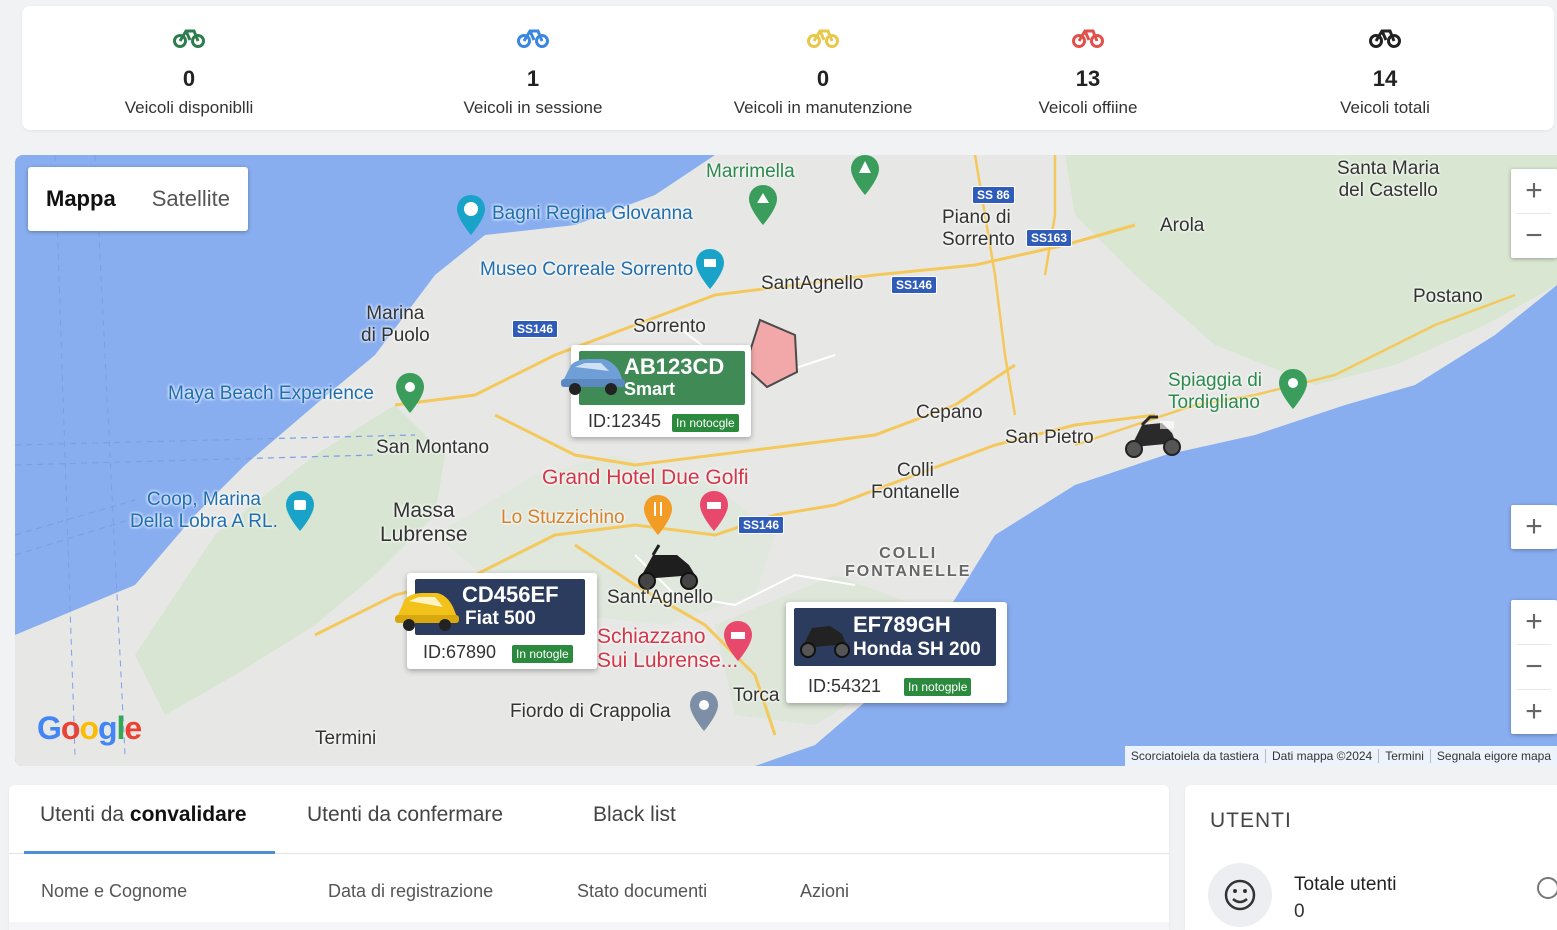  I want to click on map-label: Grand Hotel Due Golfi, so click(645, 477).